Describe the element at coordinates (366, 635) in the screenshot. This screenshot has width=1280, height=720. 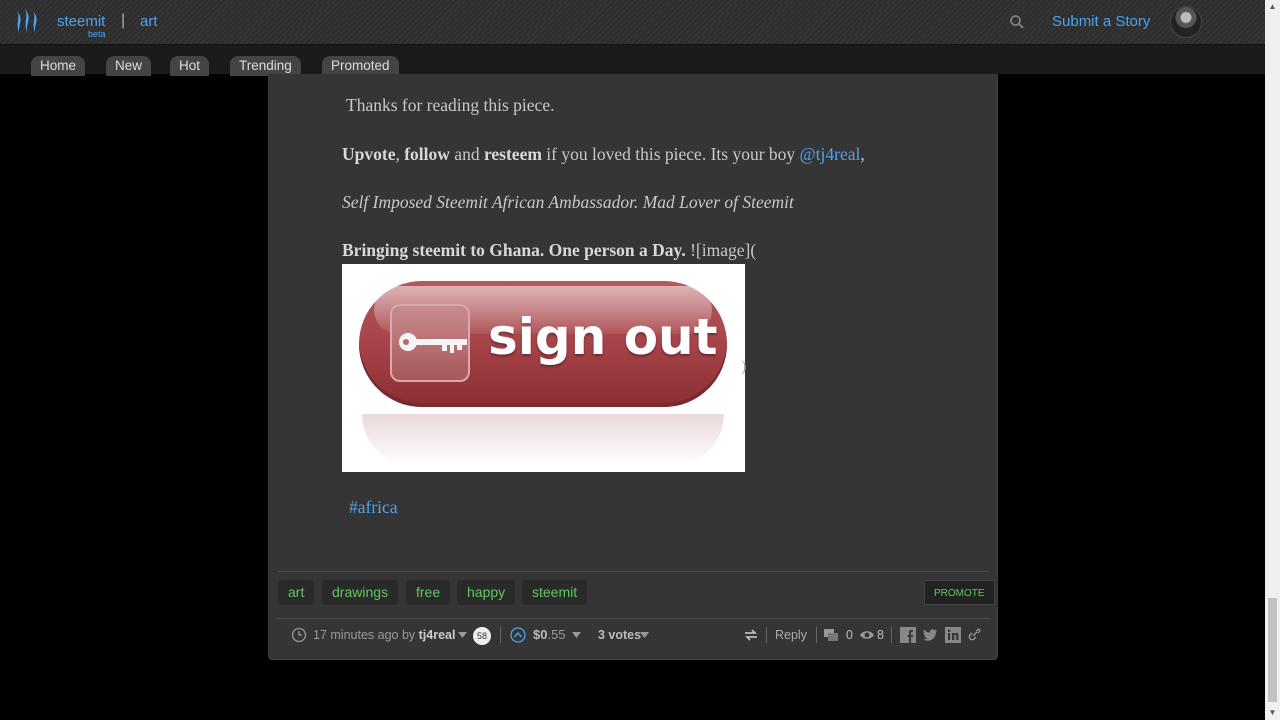
I see `post-time: 17 minutes ago by` at that location.